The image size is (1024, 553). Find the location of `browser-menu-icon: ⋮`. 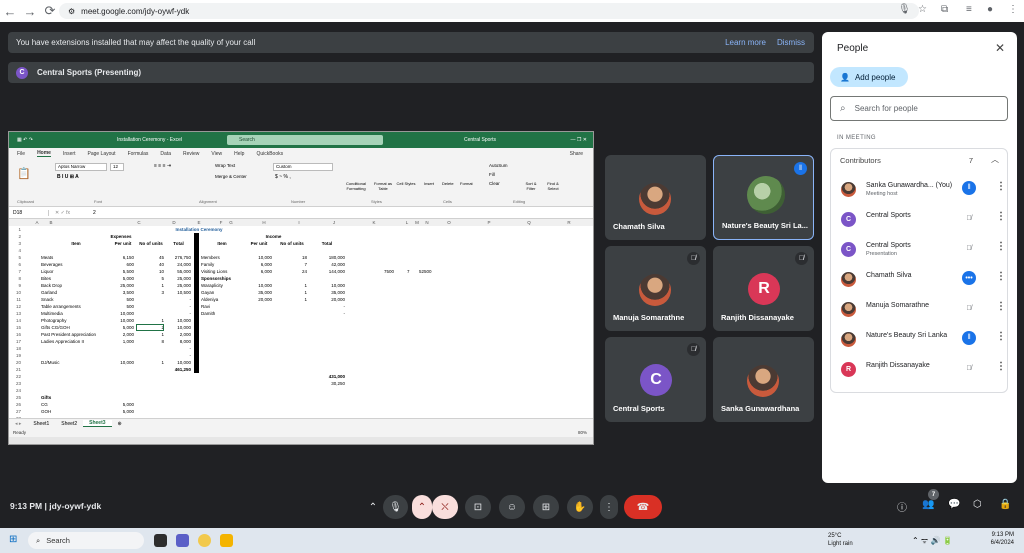

browser-menu-icon: ⋮ is located at coordinates (1013, 9).